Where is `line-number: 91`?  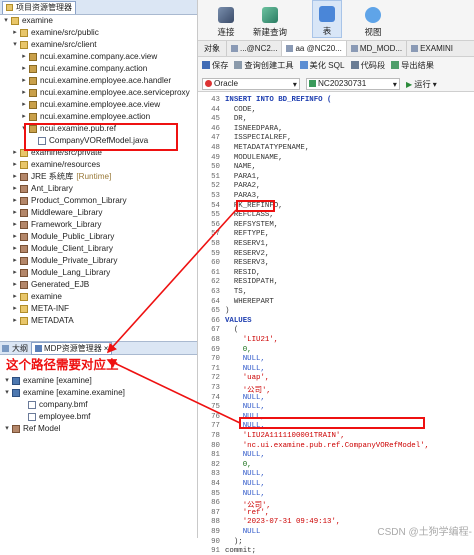 line-number: 91 is located at coordinates (215, 551).